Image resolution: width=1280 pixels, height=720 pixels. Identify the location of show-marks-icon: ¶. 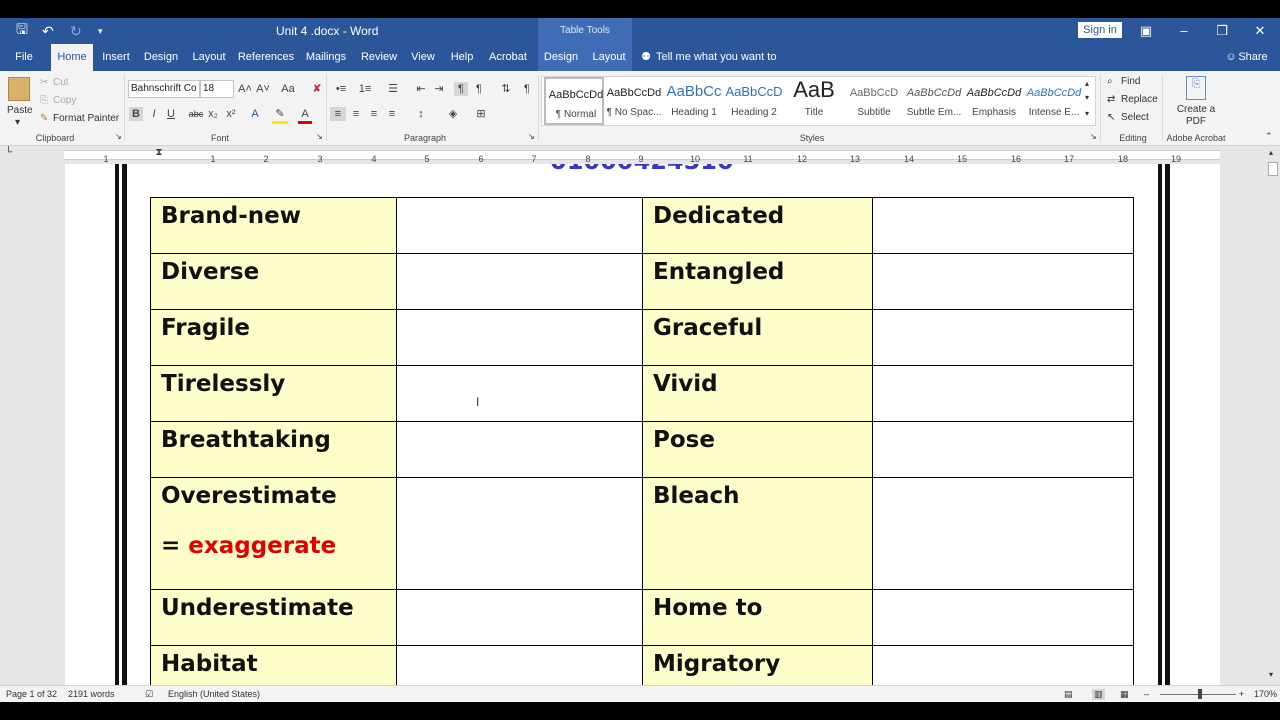
(527, 89).